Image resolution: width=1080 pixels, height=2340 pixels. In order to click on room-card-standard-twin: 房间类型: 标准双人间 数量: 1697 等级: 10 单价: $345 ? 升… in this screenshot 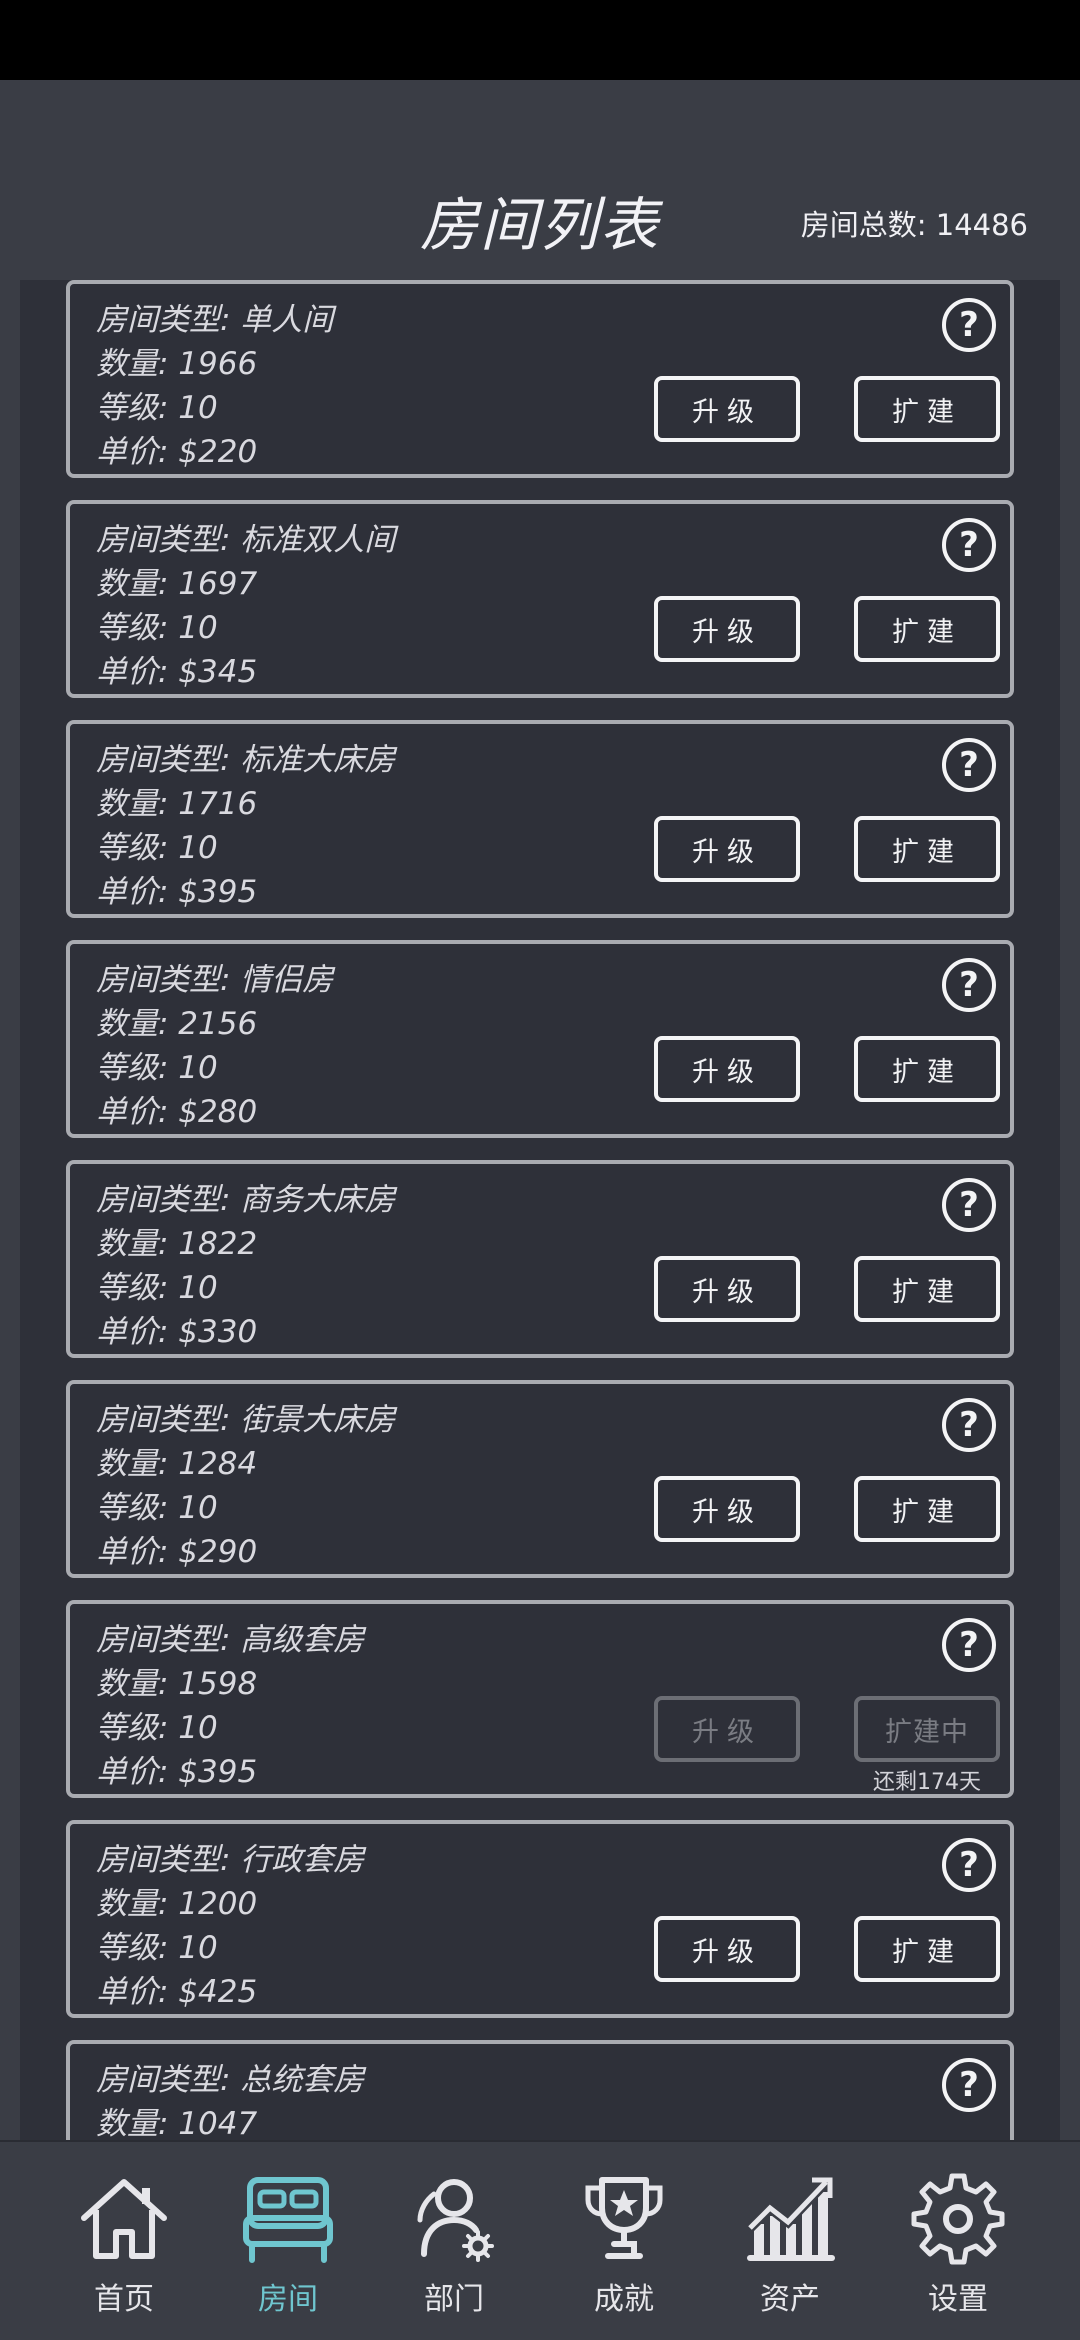, I will do `click(540, 599)`.